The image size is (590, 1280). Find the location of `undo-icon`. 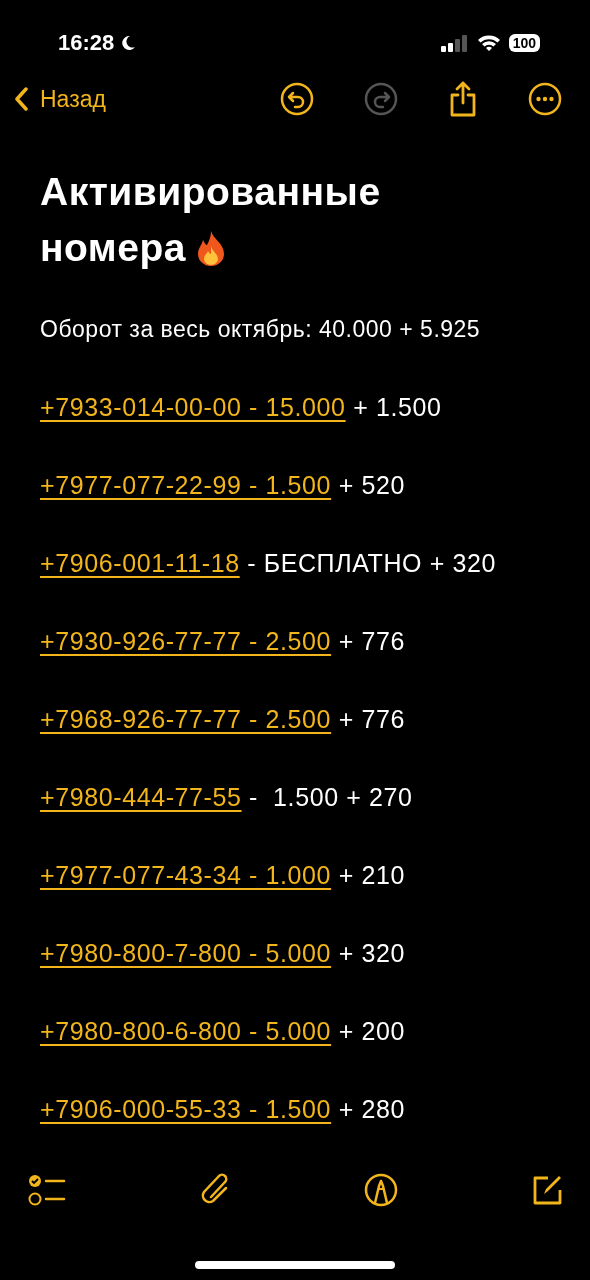

undo-icon is located at coordinates (297, 99).